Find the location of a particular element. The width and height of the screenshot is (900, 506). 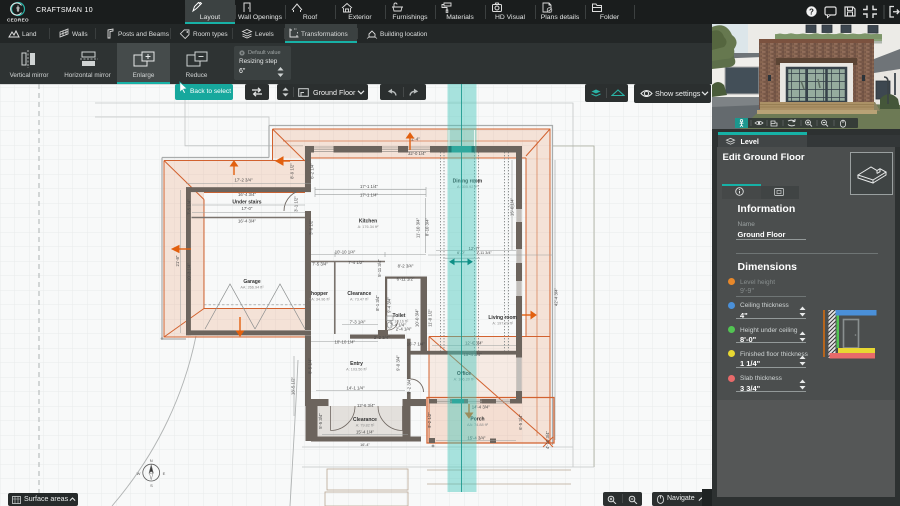

svg-text: 8'-10 3/4" is located at coordinates (427, 226).